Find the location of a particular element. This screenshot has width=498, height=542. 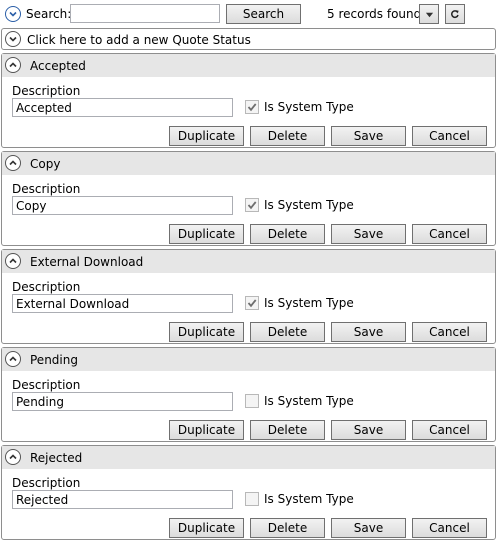

dropdown-button is located at coordinates (429, 14).